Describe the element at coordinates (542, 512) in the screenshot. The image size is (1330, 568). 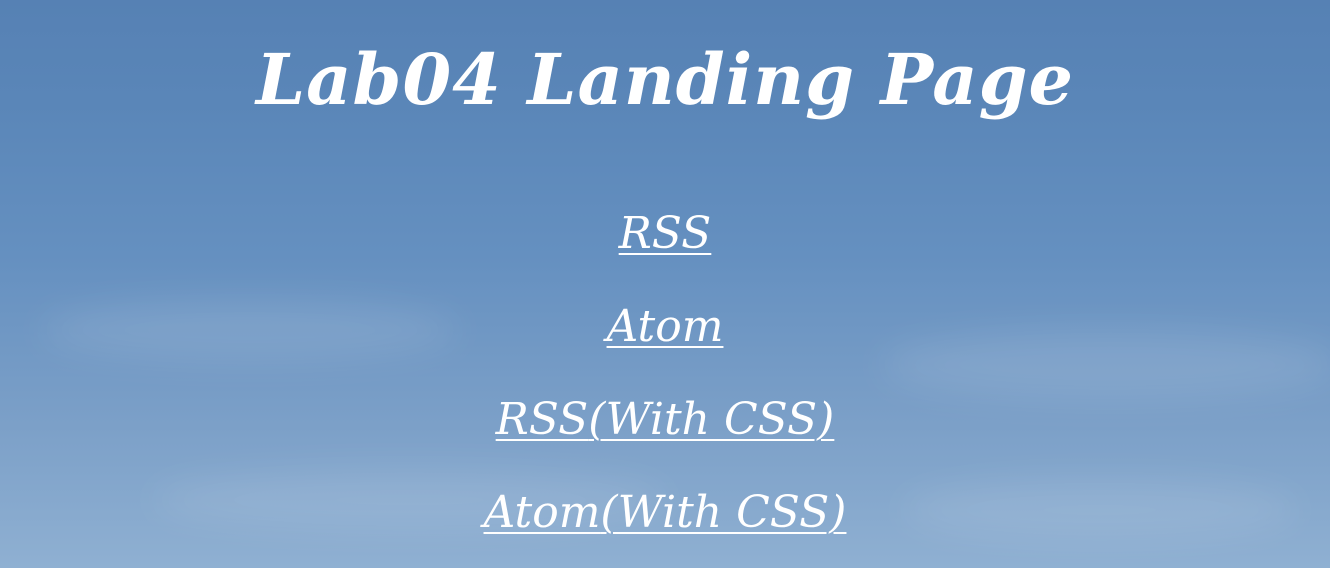
I see `atom-with-css-link: Atom` at that location.